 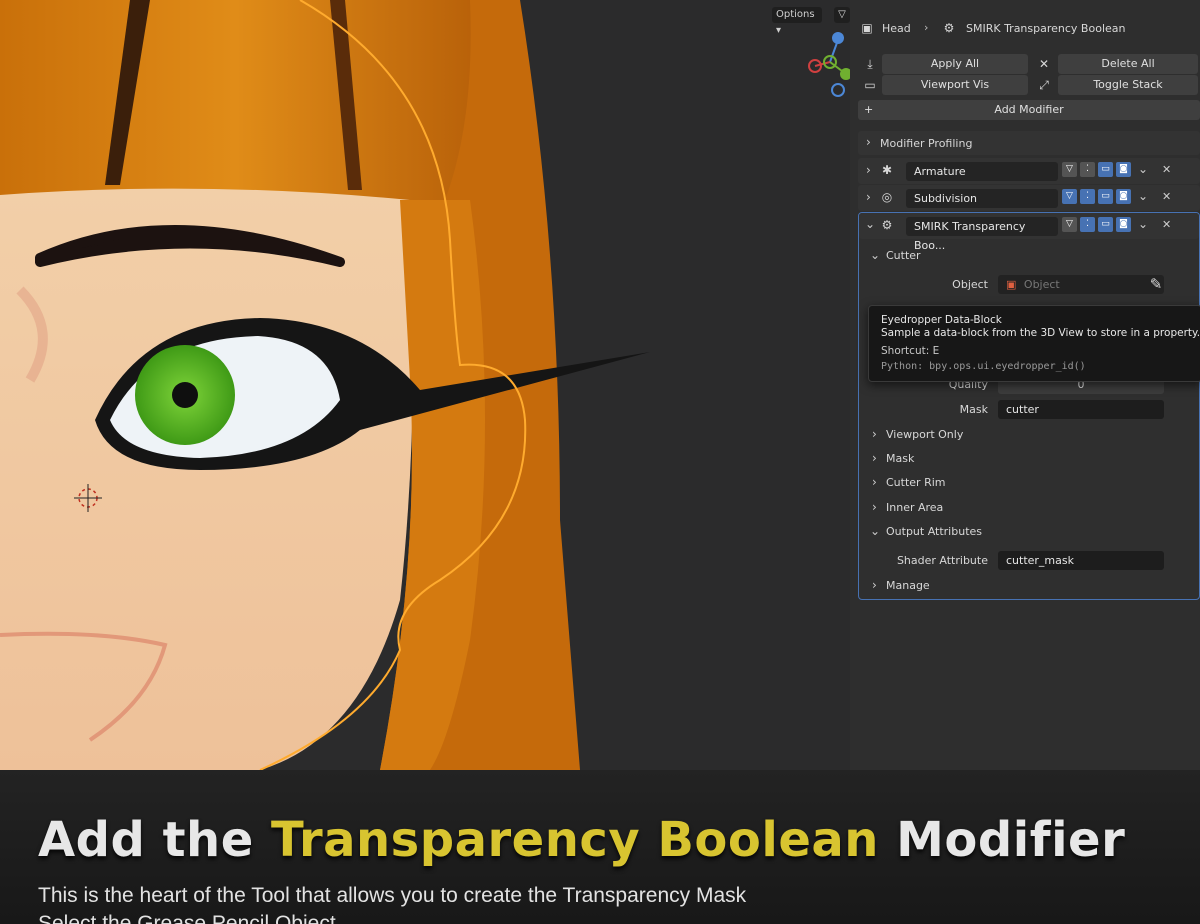 I want to click on add-modifier-button: + Add Modifier, so click(x=1029, y=110).